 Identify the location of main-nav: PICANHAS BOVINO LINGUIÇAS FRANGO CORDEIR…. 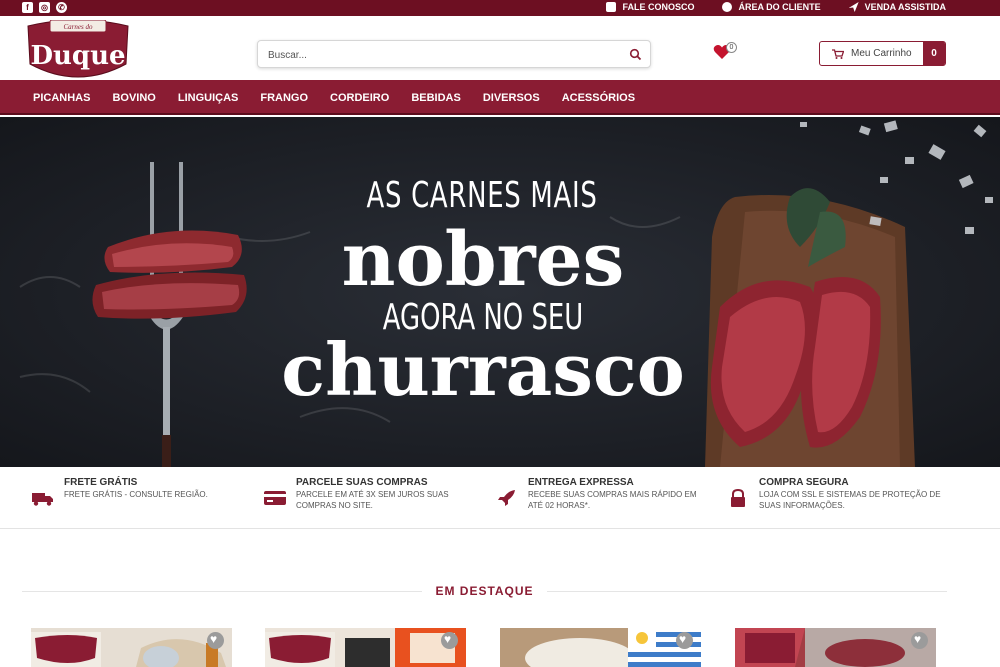
(500, 97).